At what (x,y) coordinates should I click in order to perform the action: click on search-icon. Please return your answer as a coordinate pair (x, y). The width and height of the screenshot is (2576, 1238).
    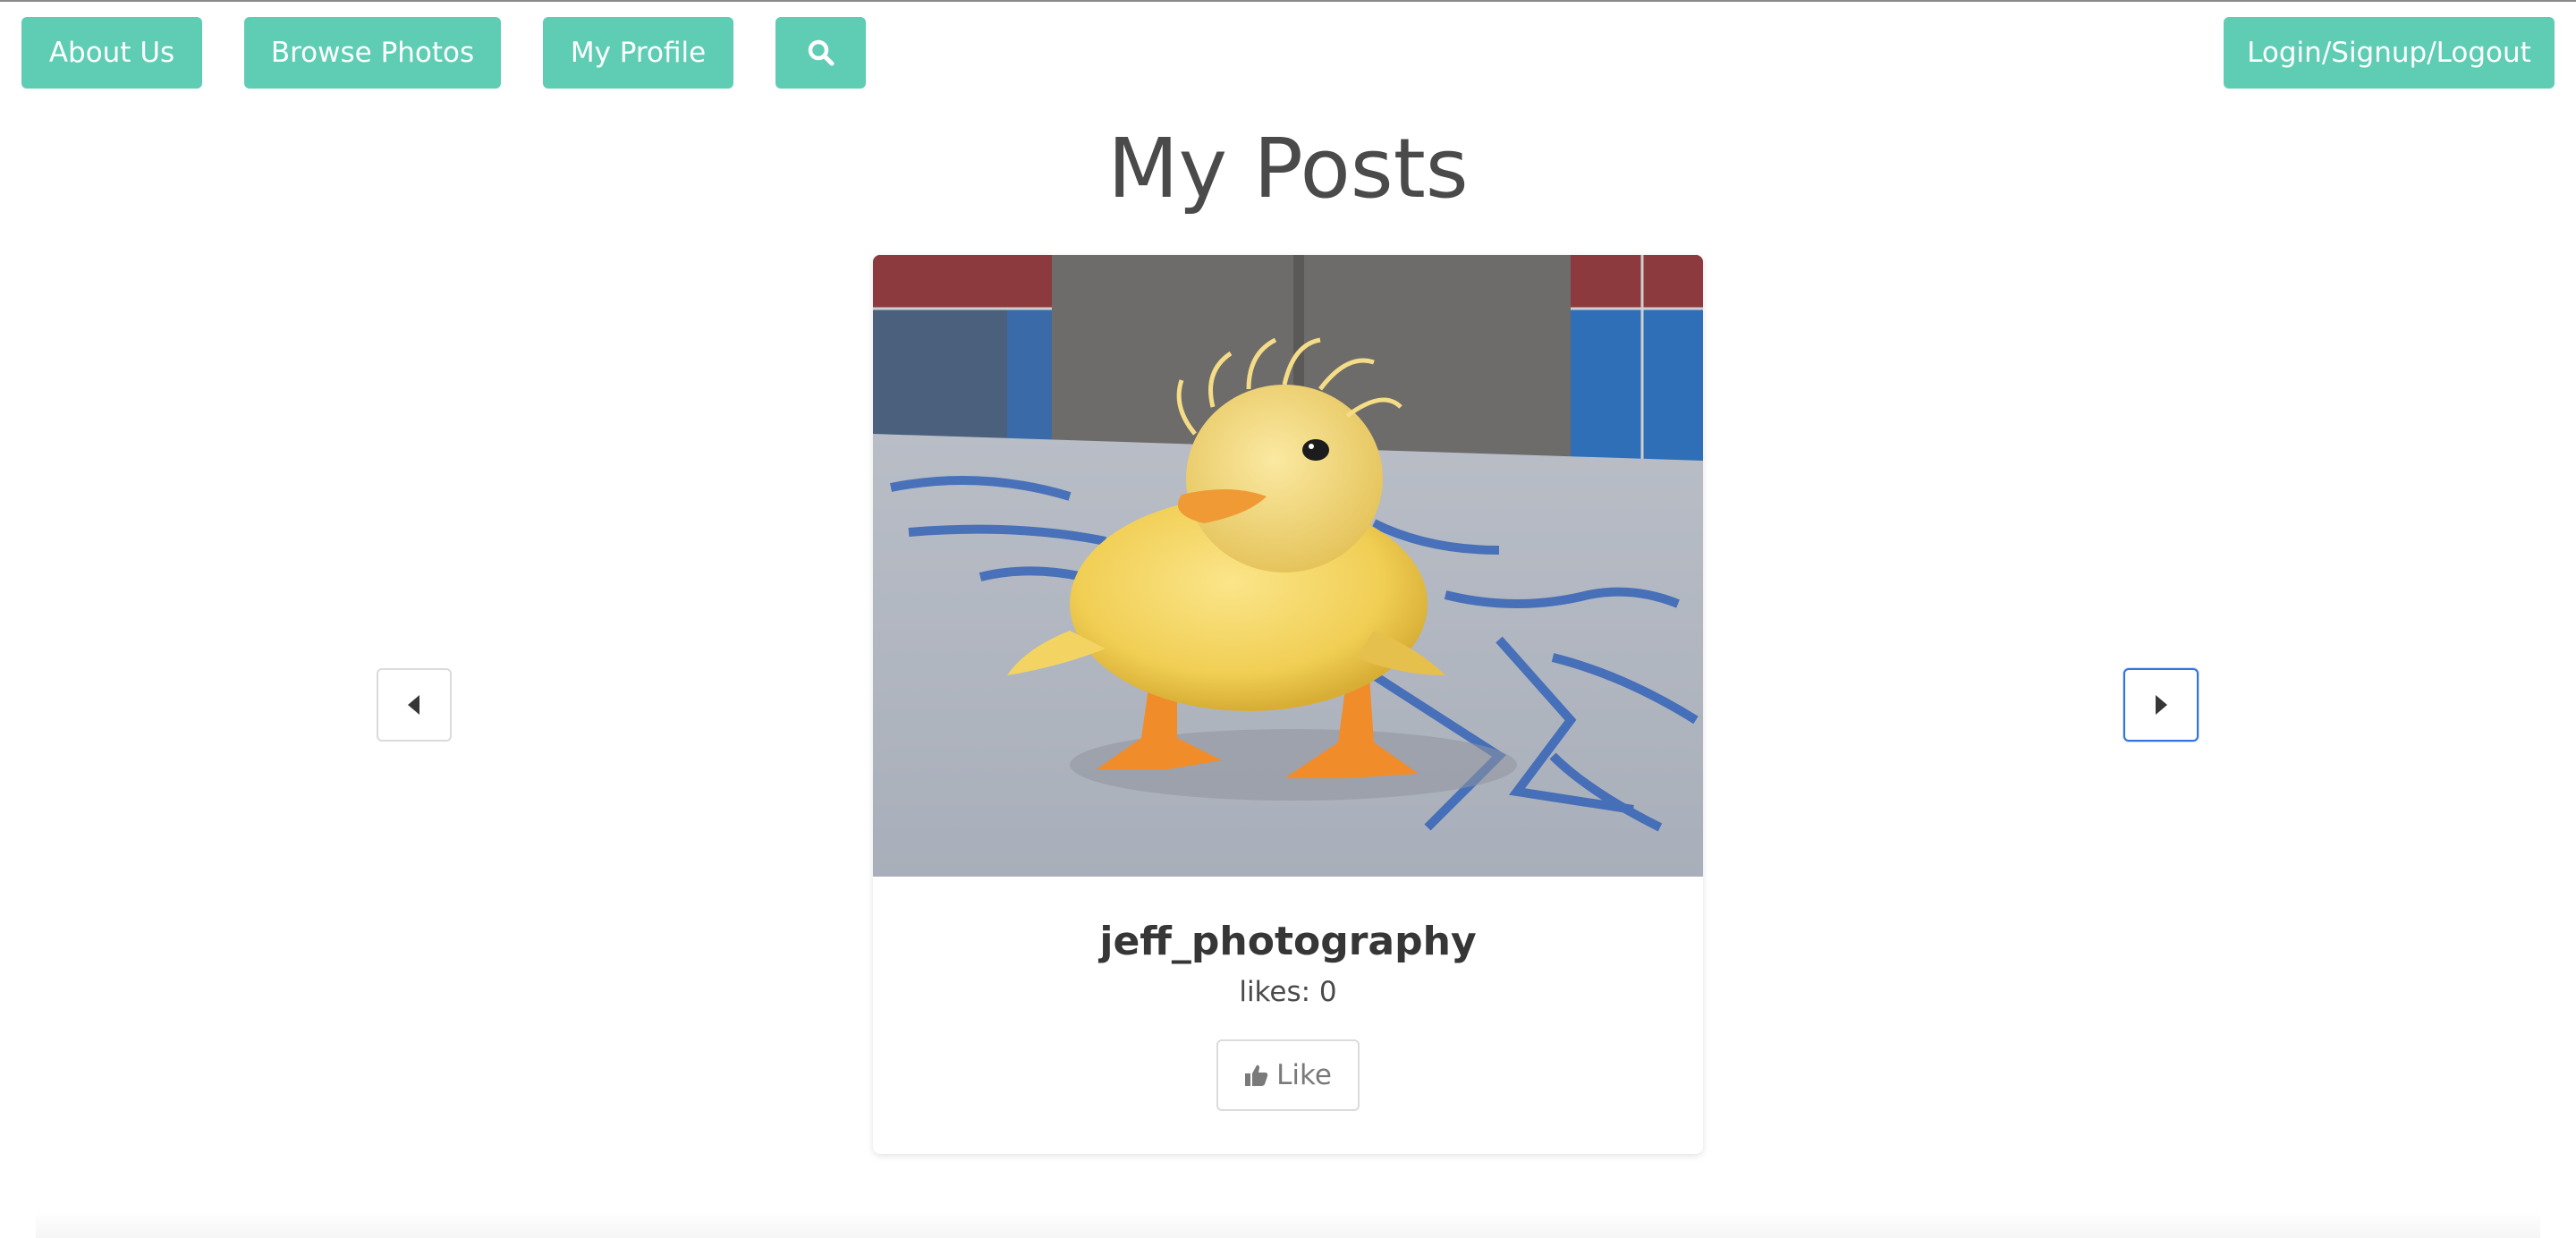
    Looking at the image, I should click on (821, 52).